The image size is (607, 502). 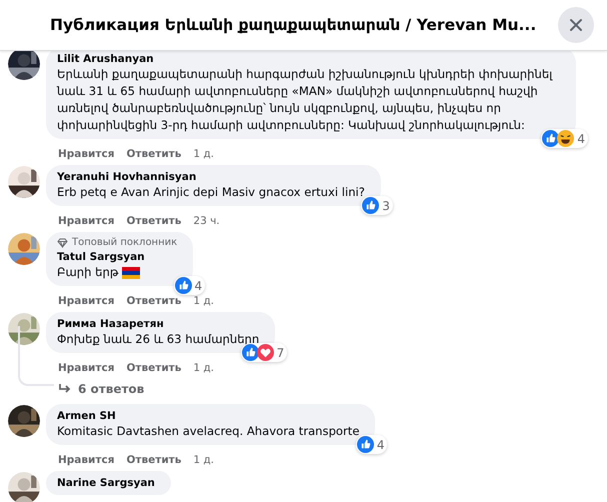 What do you see at coordinates (62, 243) in the screenshot?
I see `diamond-icon` at bounding box center [62, 243].